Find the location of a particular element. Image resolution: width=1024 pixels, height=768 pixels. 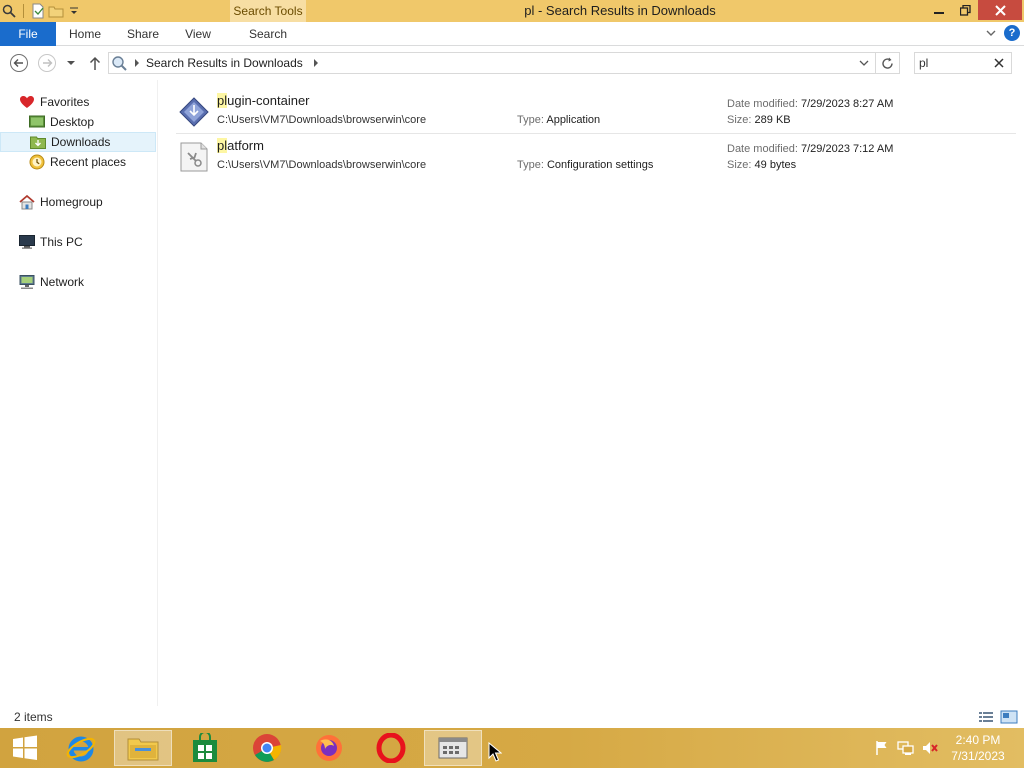

mouse-cursor-icon is located at coordinates (495, 751).